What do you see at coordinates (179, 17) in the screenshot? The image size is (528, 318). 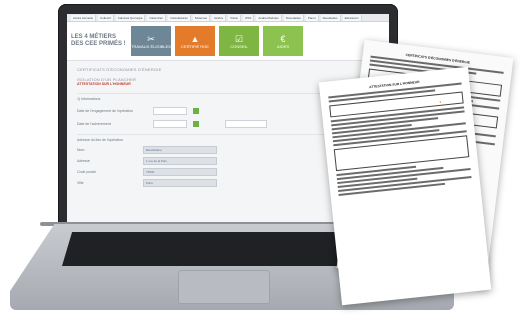 I see `bookmark-tab: Calculadoras` at bounding box center [179, 17].